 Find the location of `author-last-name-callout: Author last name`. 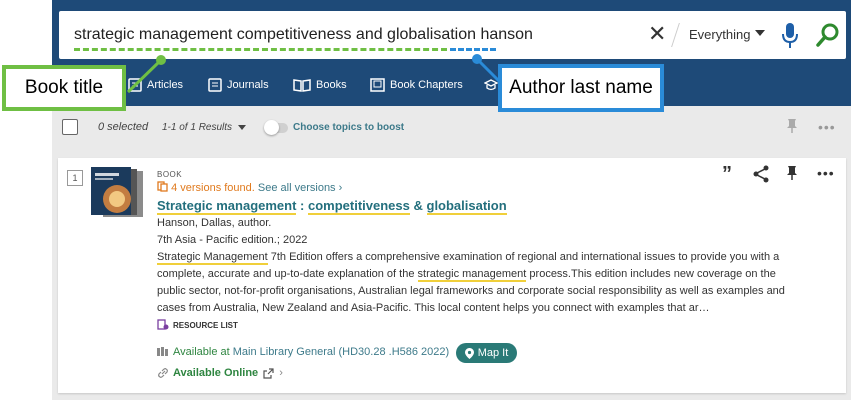

author-last-name-callout: Author last name is located at coordinates (581, 88).